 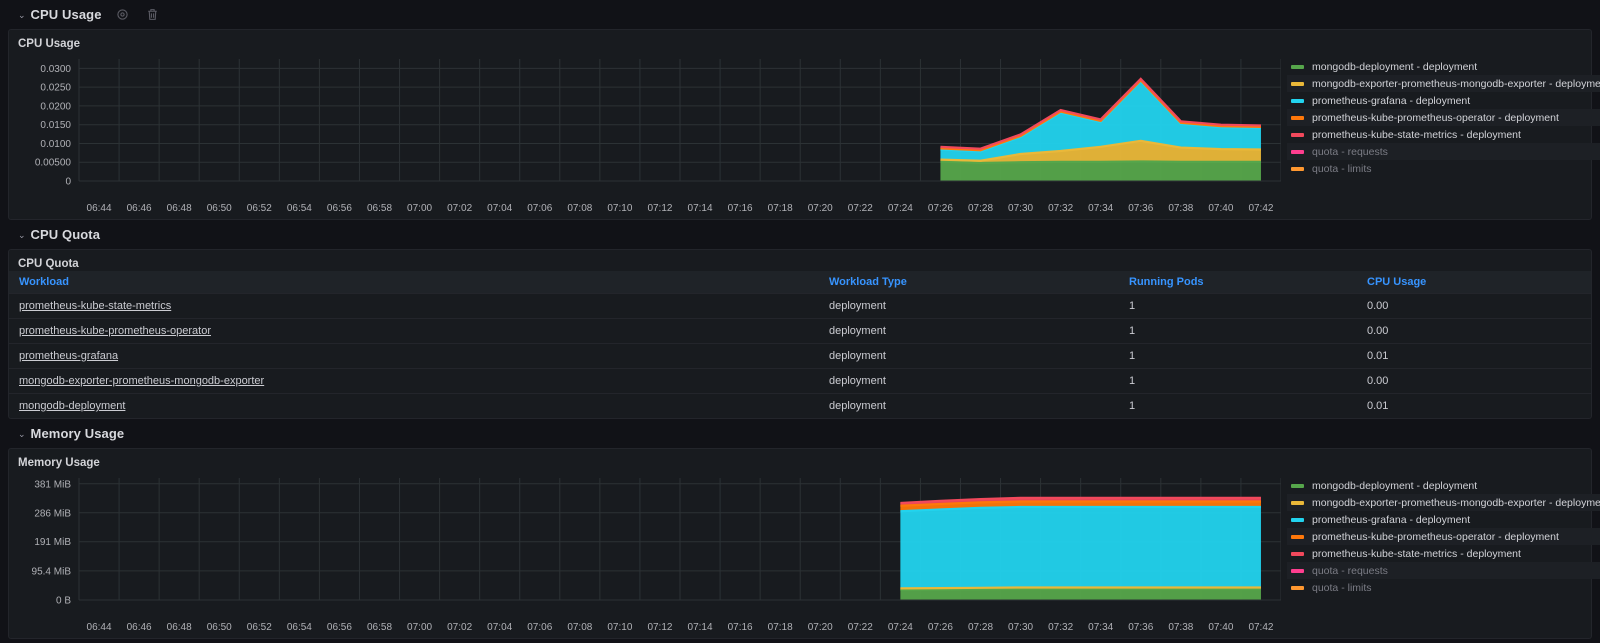 I want to click on row-title-cpu-quota: CPU Quota, so click(x=65, y=234).